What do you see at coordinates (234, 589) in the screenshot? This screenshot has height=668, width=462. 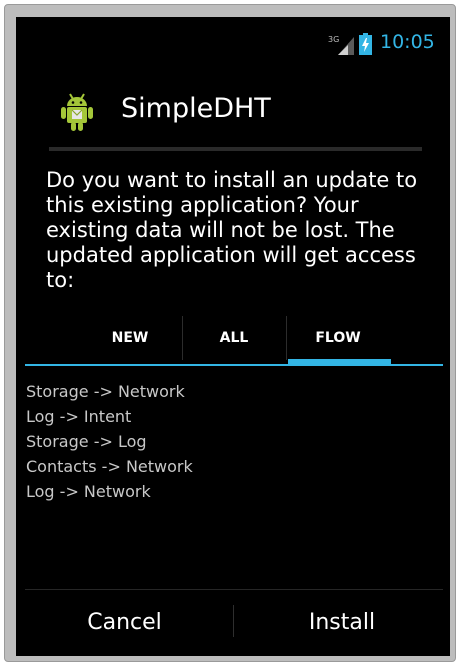 I see `button-bar-divider` at bounding box center [234, 589].